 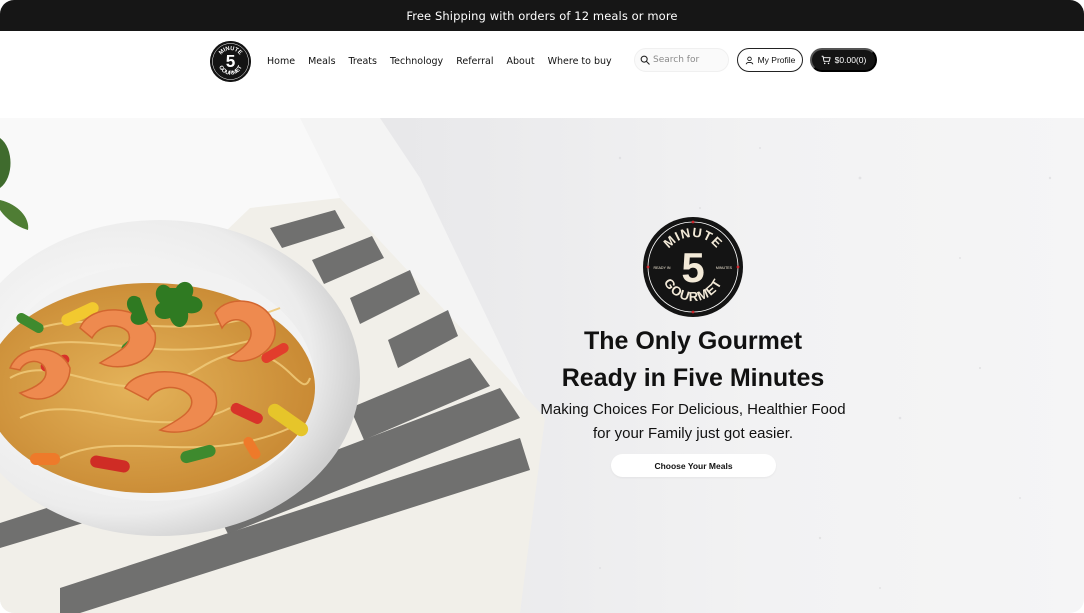 What do you see at coordinates (693, 433) in the screenshot?
I see `hero-subtitle-line-2: for your Family just got easier.` at bounding box center [693, 433].